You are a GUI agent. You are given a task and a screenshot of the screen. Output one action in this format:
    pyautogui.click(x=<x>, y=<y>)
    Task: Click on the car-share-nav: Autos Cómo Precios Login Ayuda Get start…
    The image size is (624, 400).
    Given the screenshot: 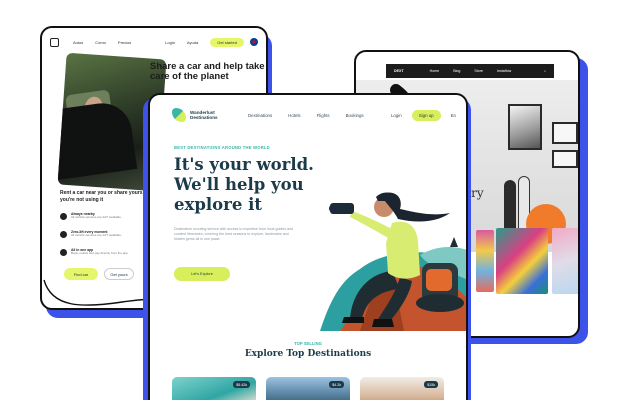 What is the action you would take?
    pyautogui.click(x=154, y=42)
    